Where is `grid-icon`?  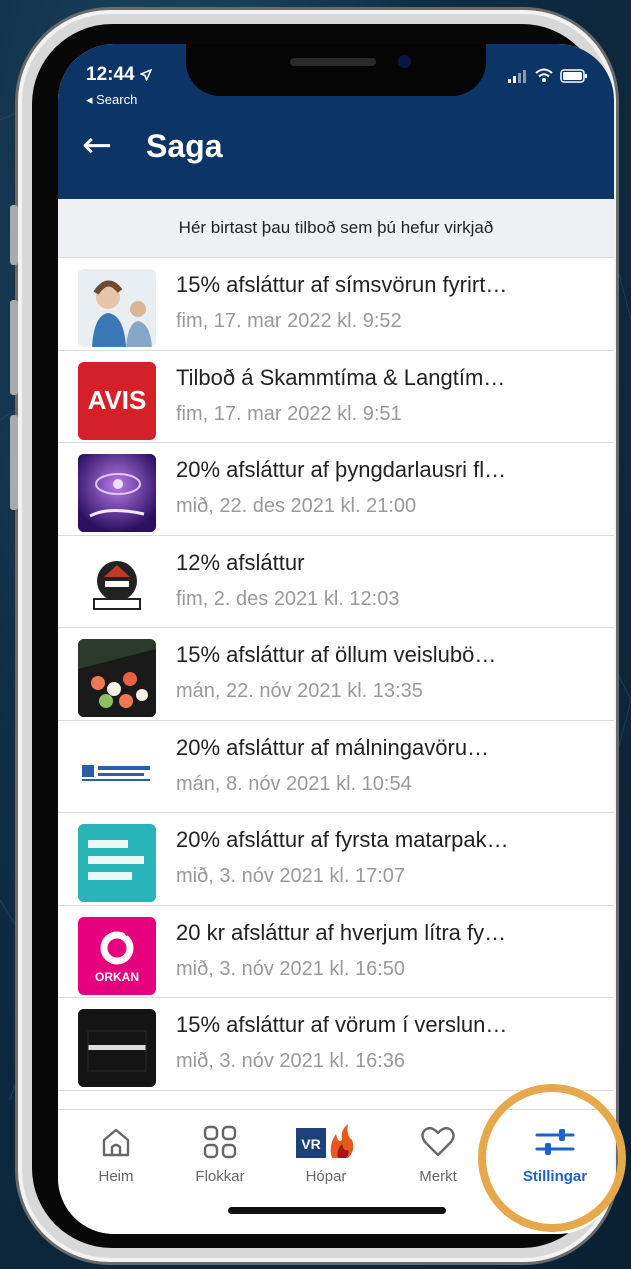
grid-icon is located at coordinates (220, 1142).